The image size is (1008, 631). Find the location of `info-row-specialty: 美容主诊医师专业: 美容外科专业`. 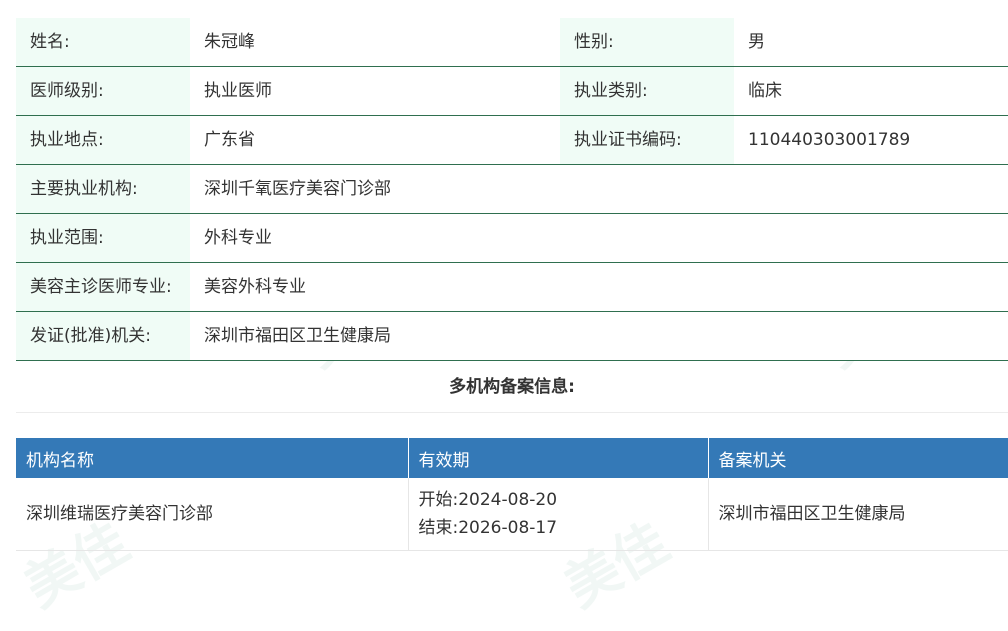

info-row-specialty: 美容主诊医师专业: 美容外科专业 is located at coordinates (512, 287).